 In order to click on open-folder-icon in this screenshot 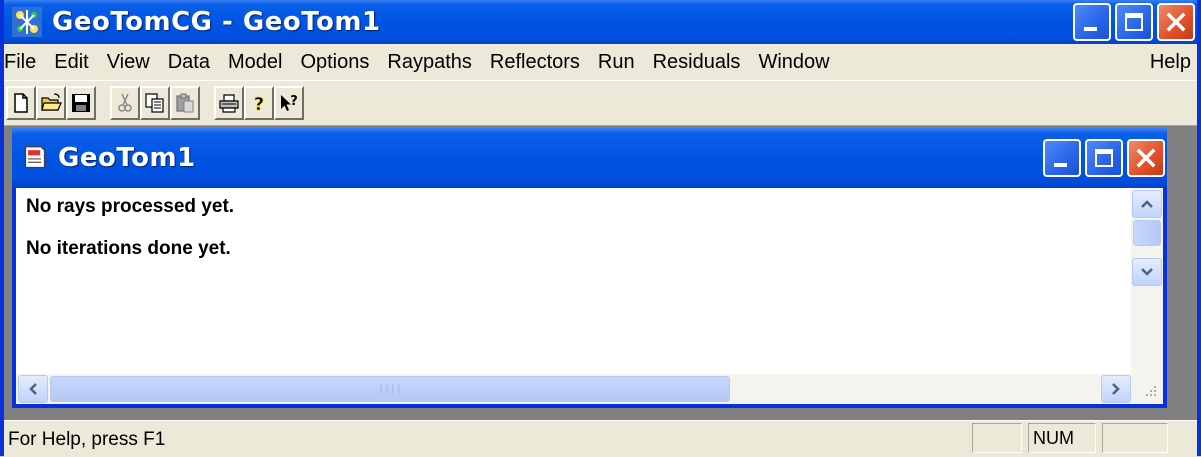, I will do `click(51, 102)`.